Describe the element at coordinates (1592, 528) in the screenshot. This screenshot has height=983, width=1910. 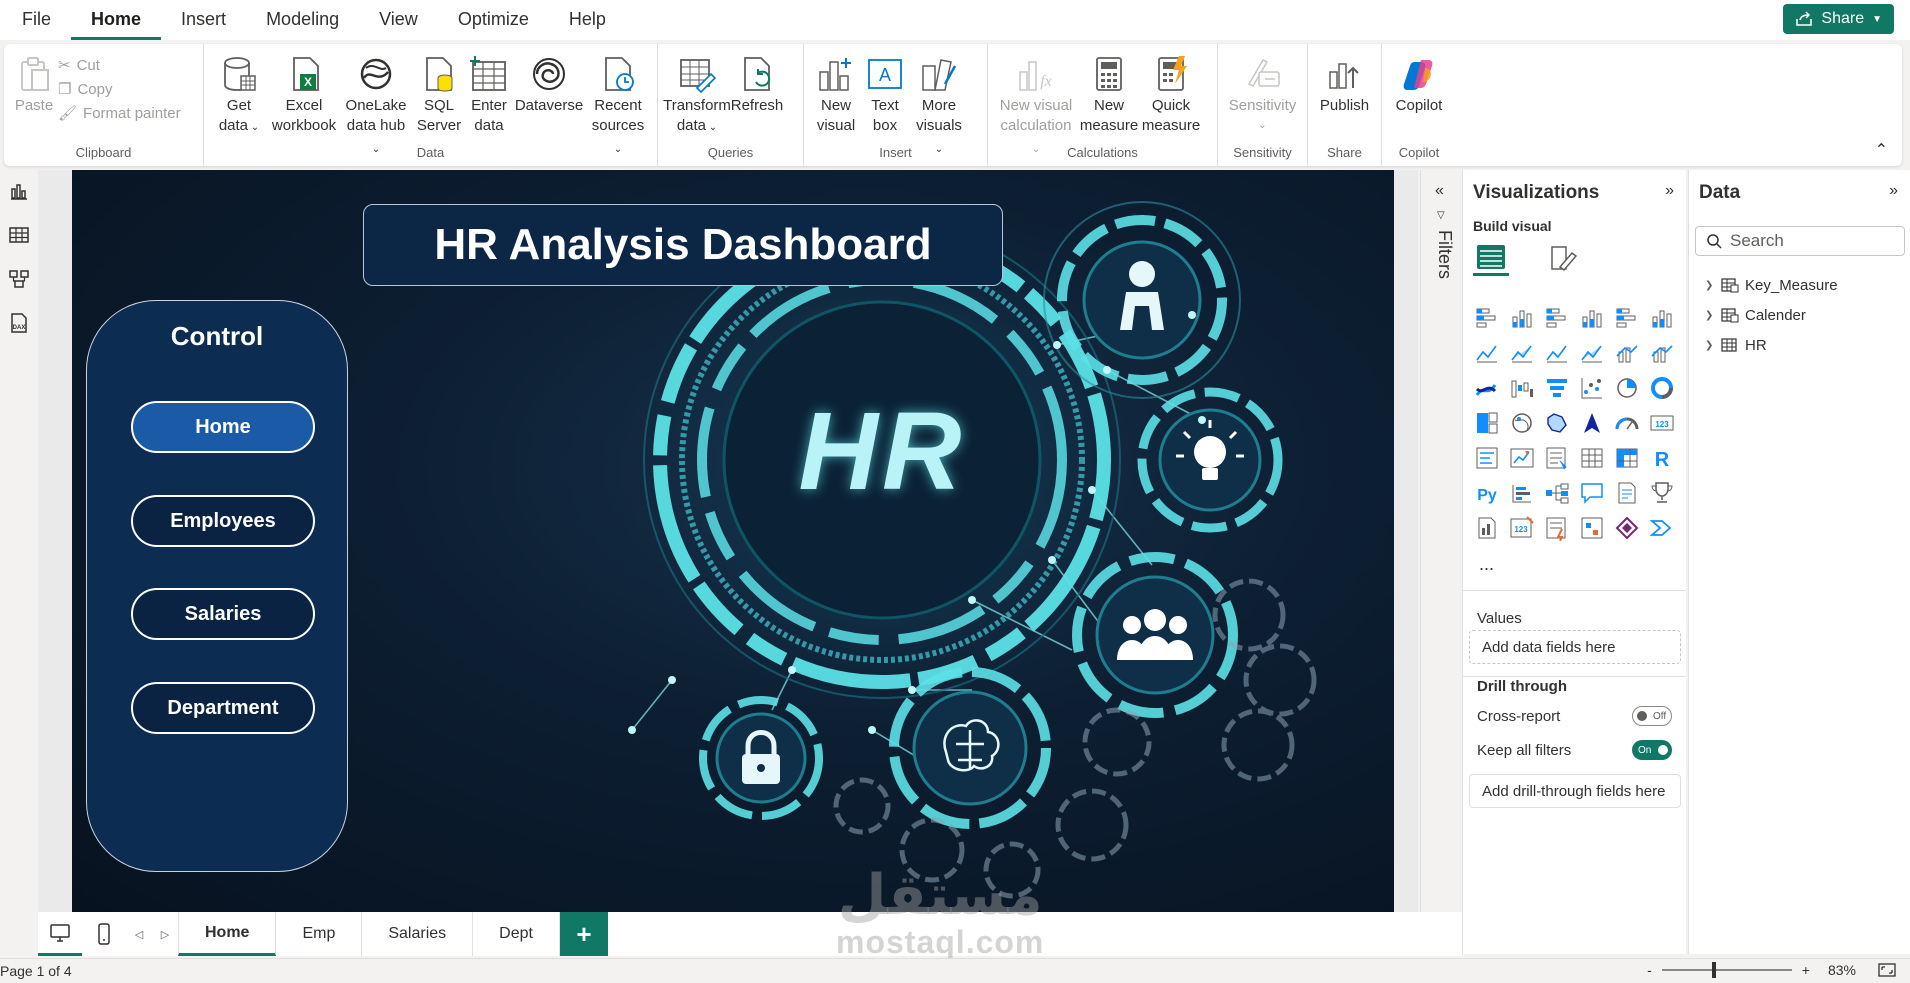
I see `power-apps-icon` at that location.